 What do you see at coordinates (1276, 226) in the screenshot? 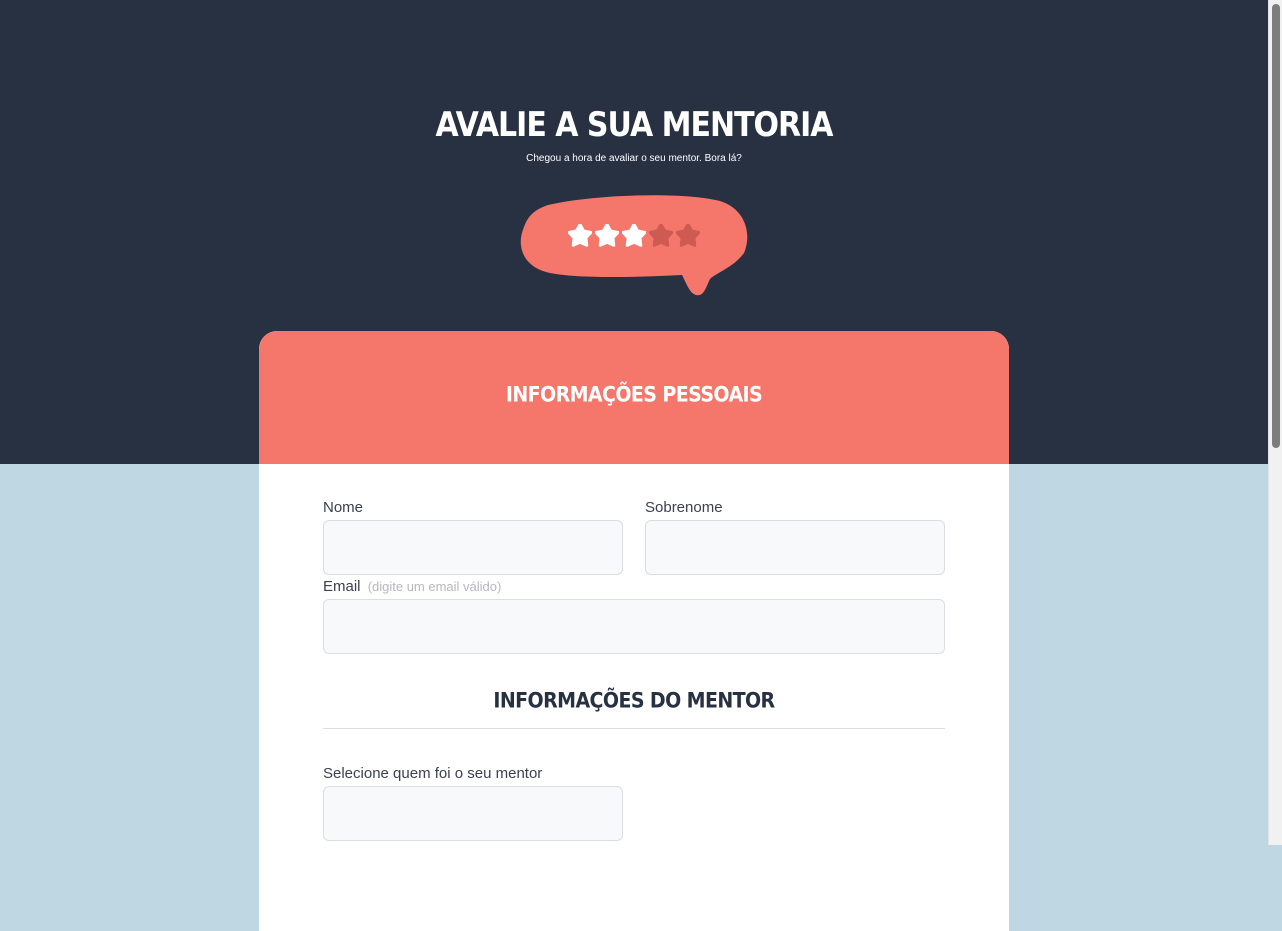
I see `scrollbar-thumb` at bounding box center [1276, 226].